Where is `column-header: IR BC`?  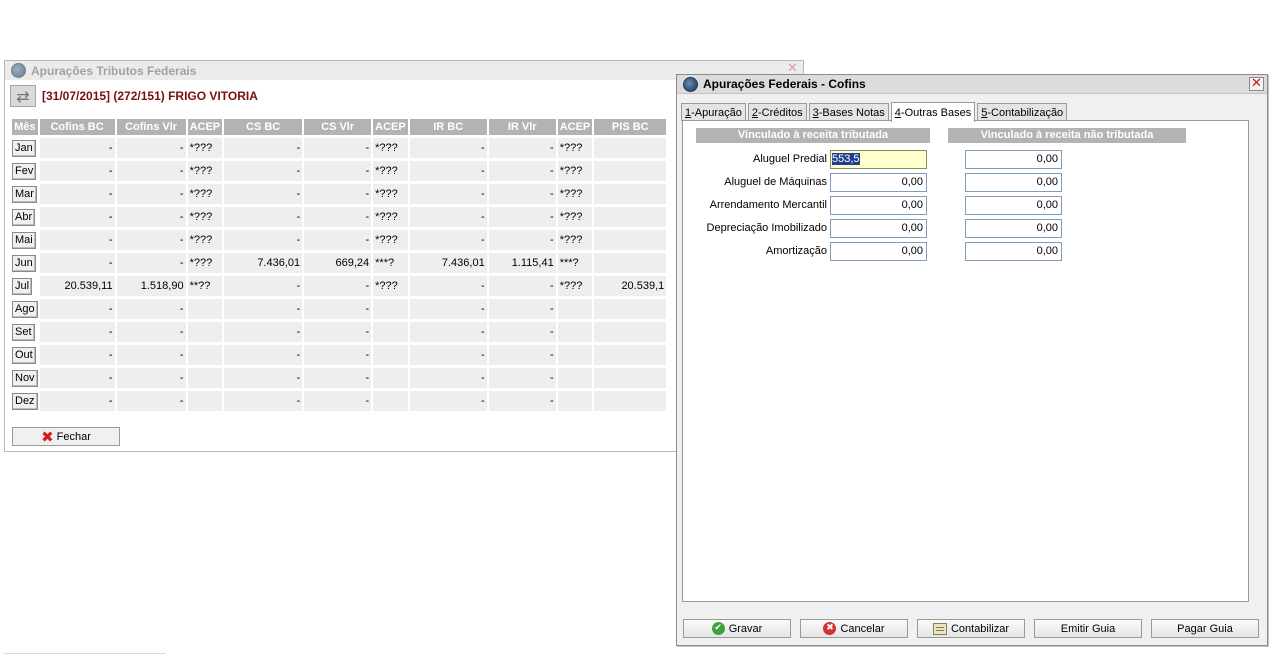 column-header: IR BC is located at coordinates (448, 127).